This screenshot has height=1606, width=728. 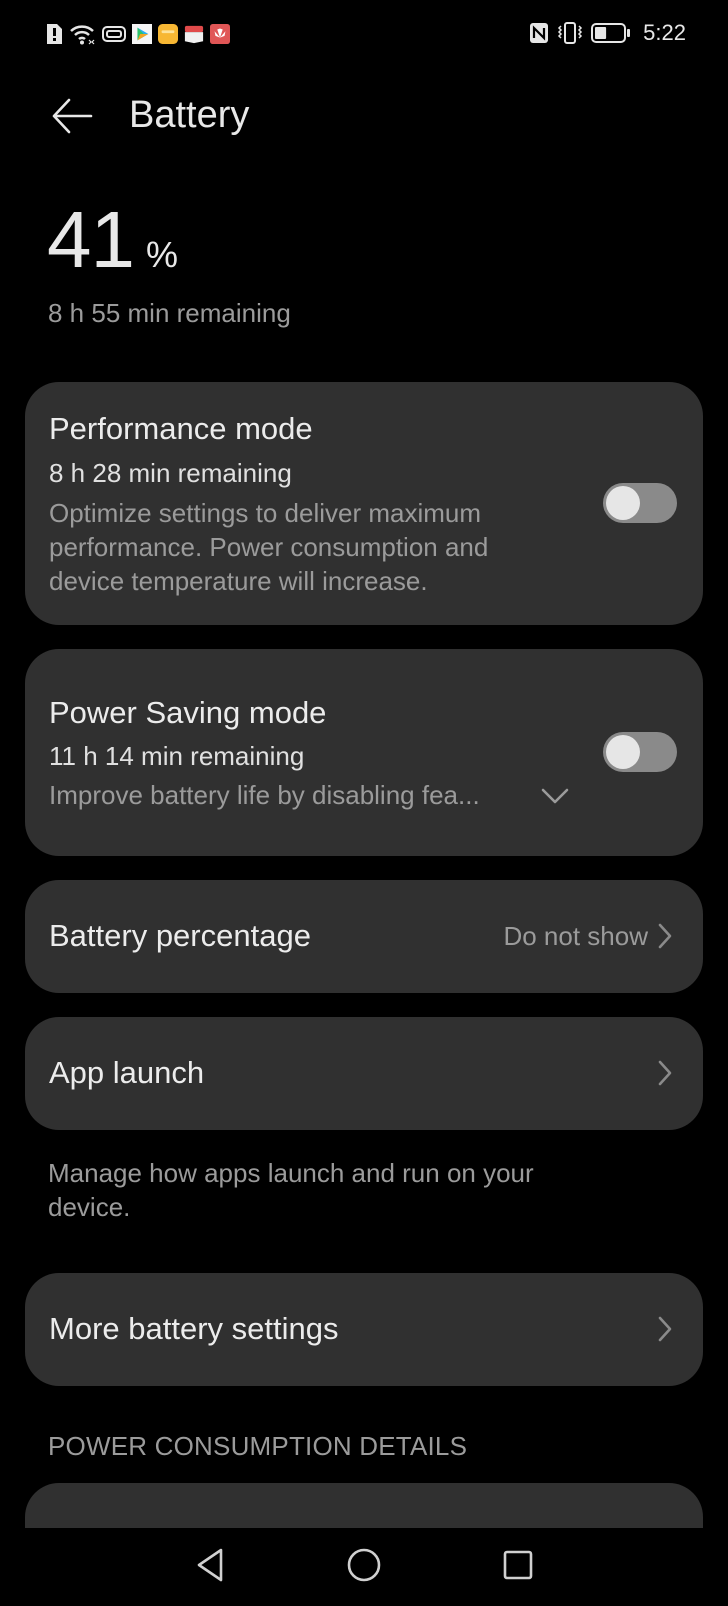 I want to click on vibrate-icon, so click(x=570, y=33).